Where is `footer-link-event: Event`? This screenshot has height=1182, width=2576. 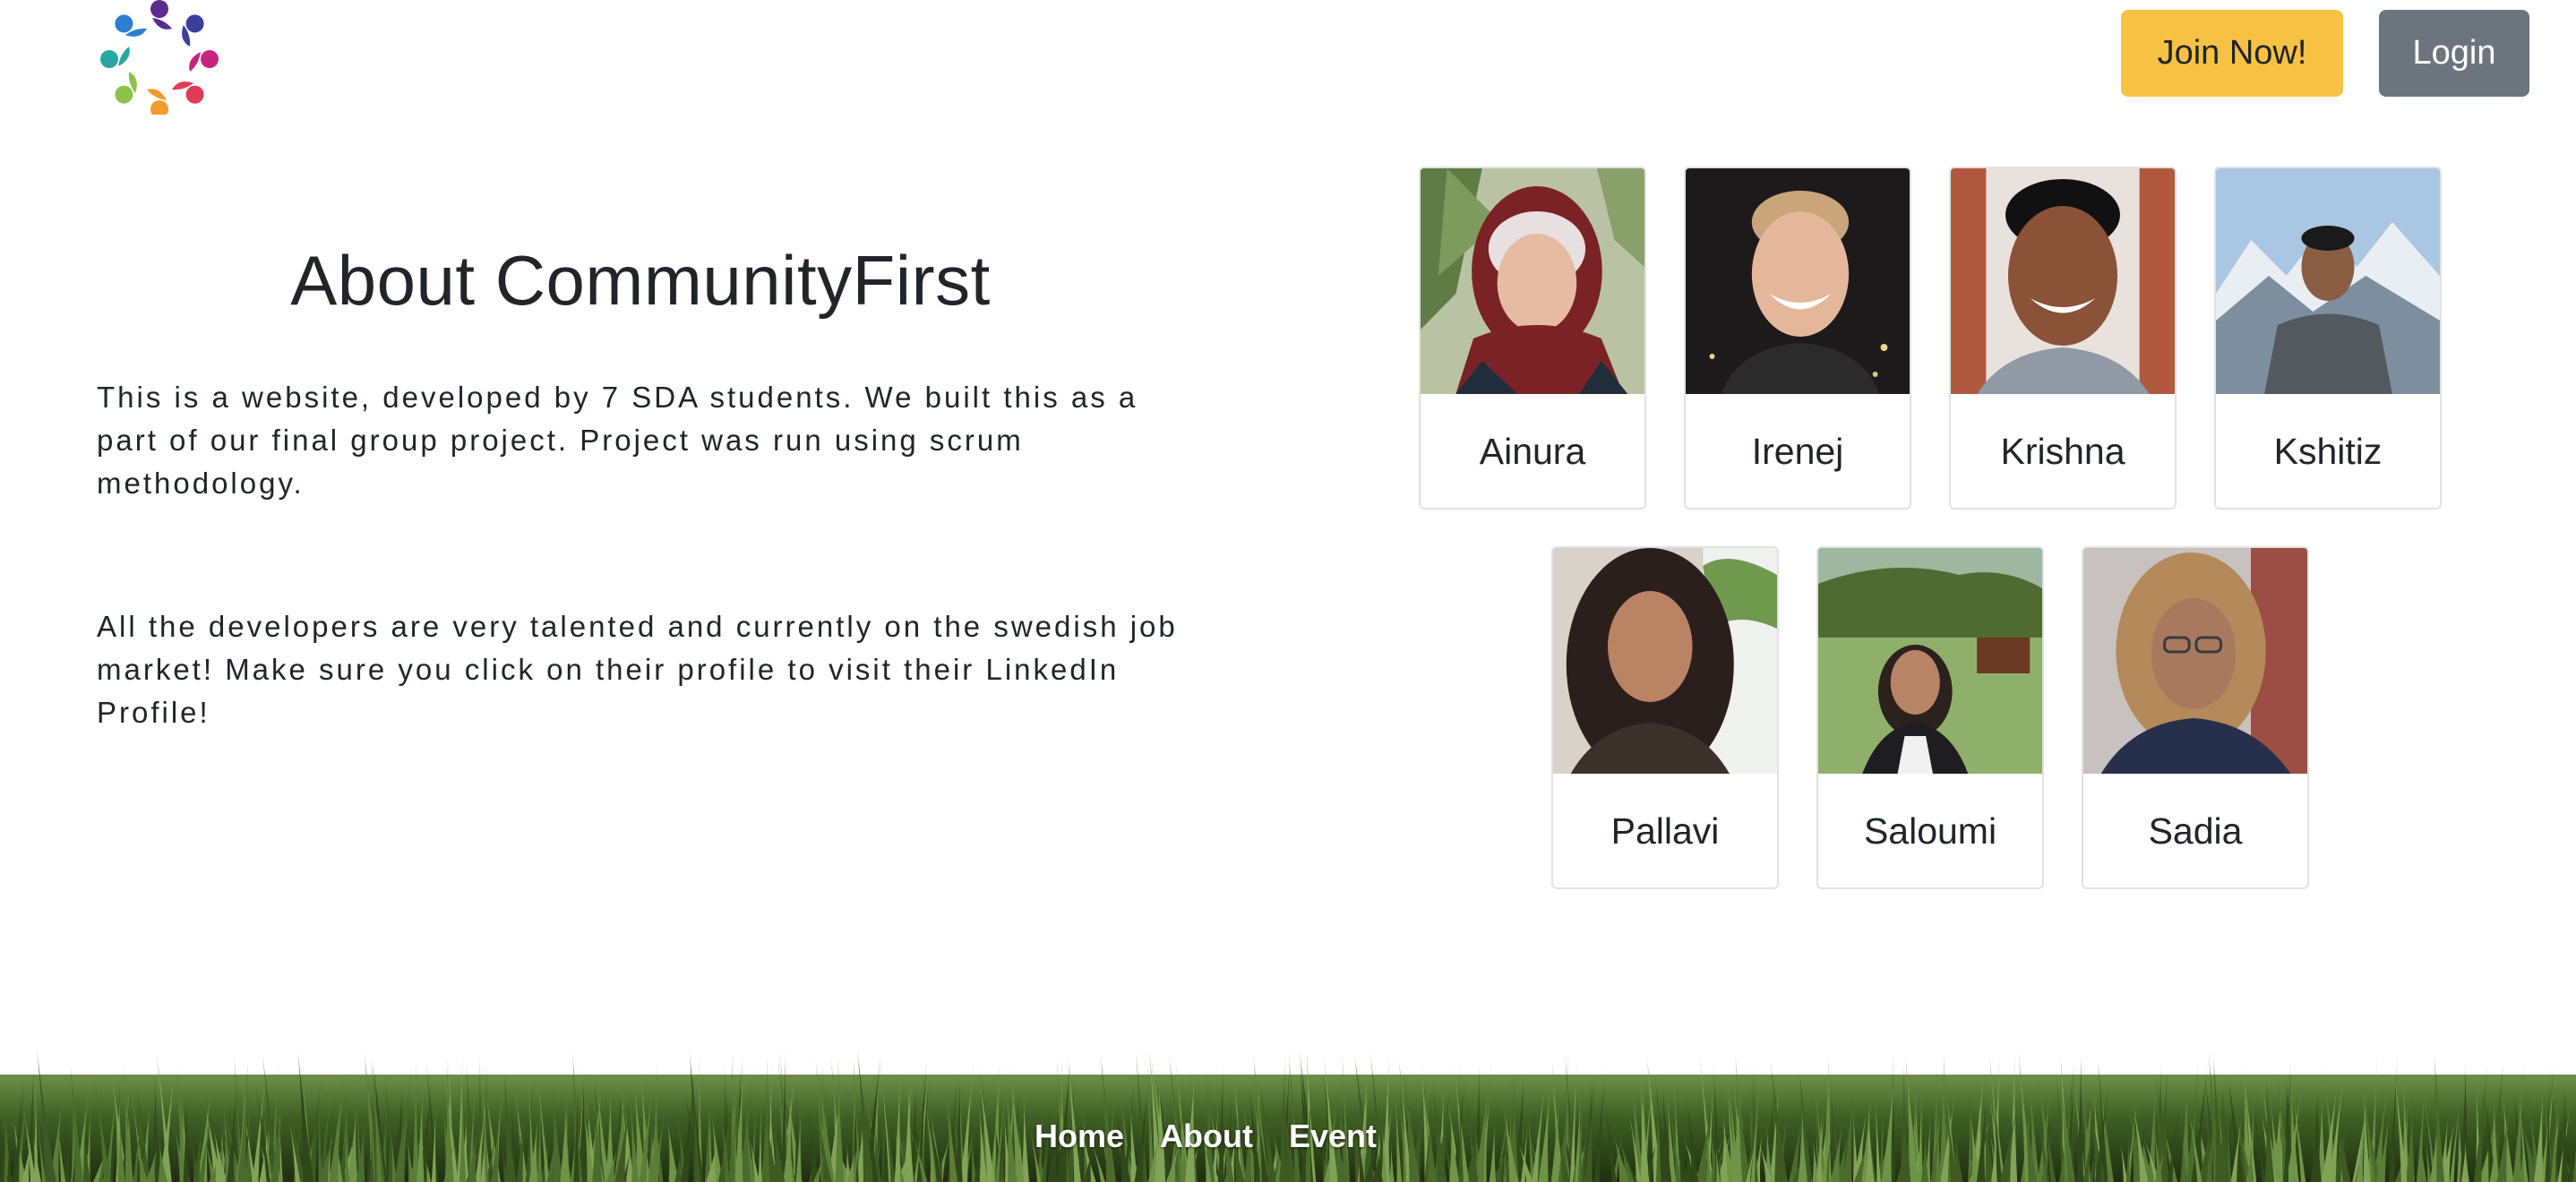 footer-link-event: Event is located at coordinates (1333, 1137).